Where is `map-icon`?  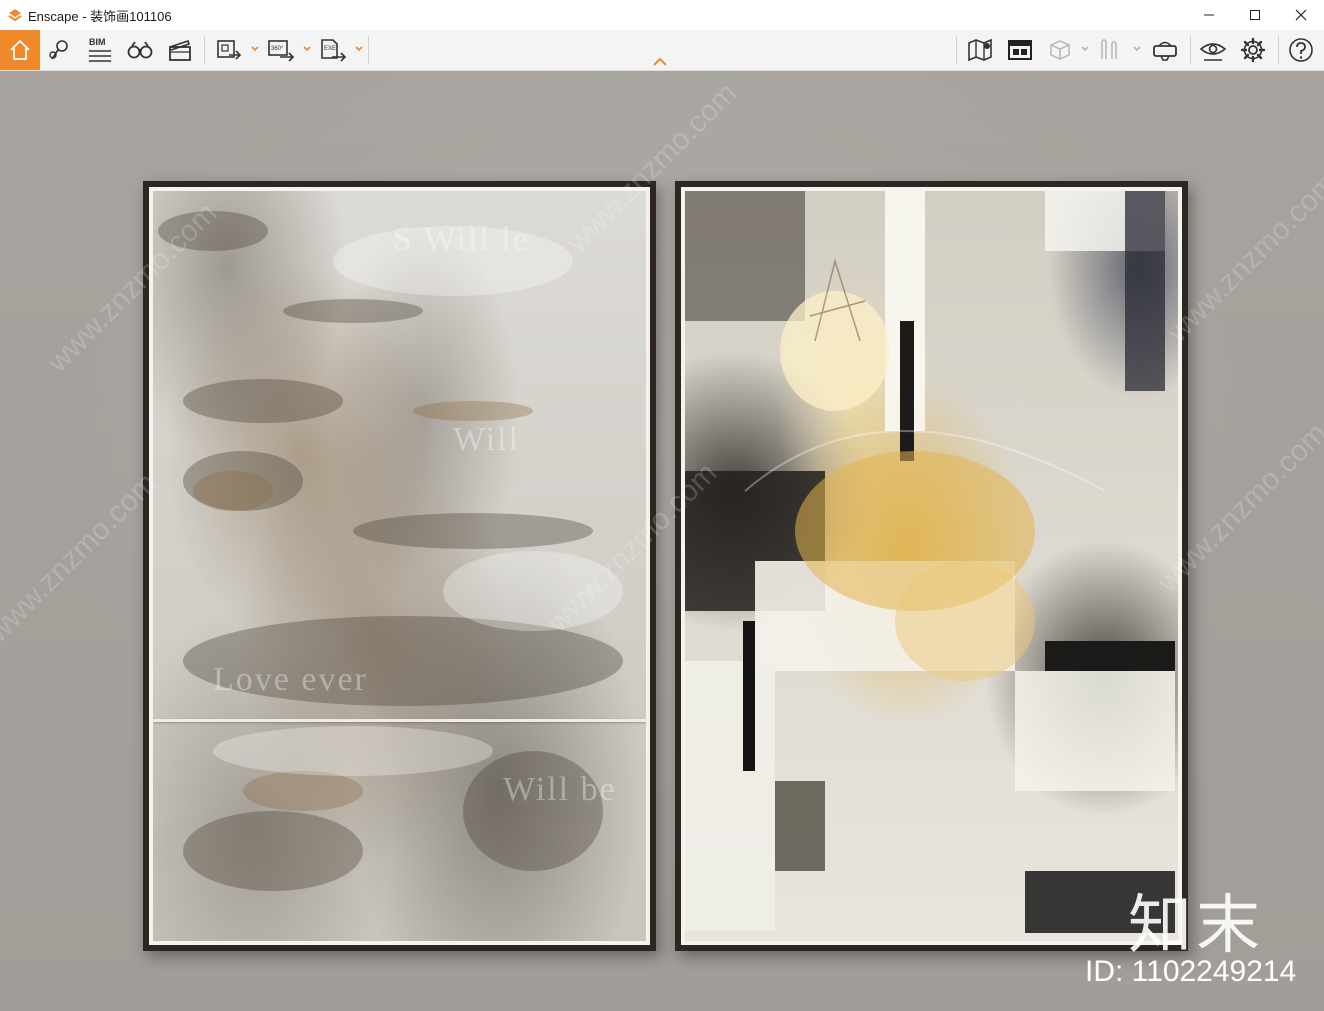 map-icon is located at coordinates (980, 50).